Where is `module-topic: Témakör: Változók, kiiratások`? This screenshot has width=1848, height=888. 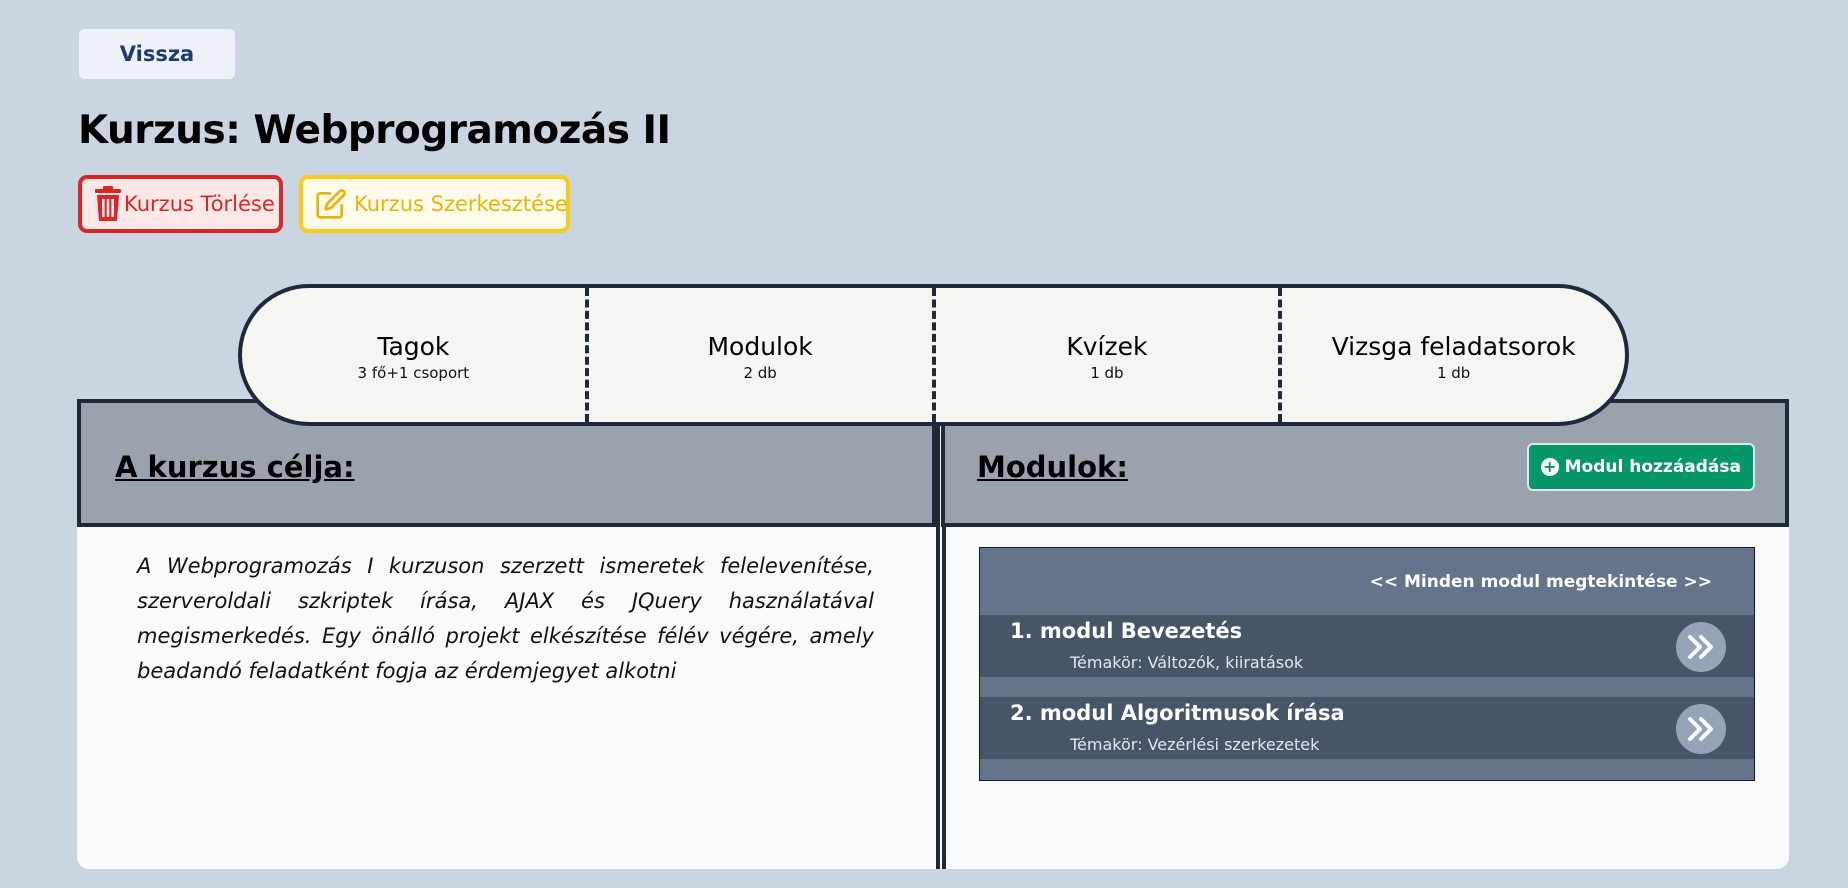 module-topic: Témakör: Változók, kiiratások is located at coordinates (1187, 662).